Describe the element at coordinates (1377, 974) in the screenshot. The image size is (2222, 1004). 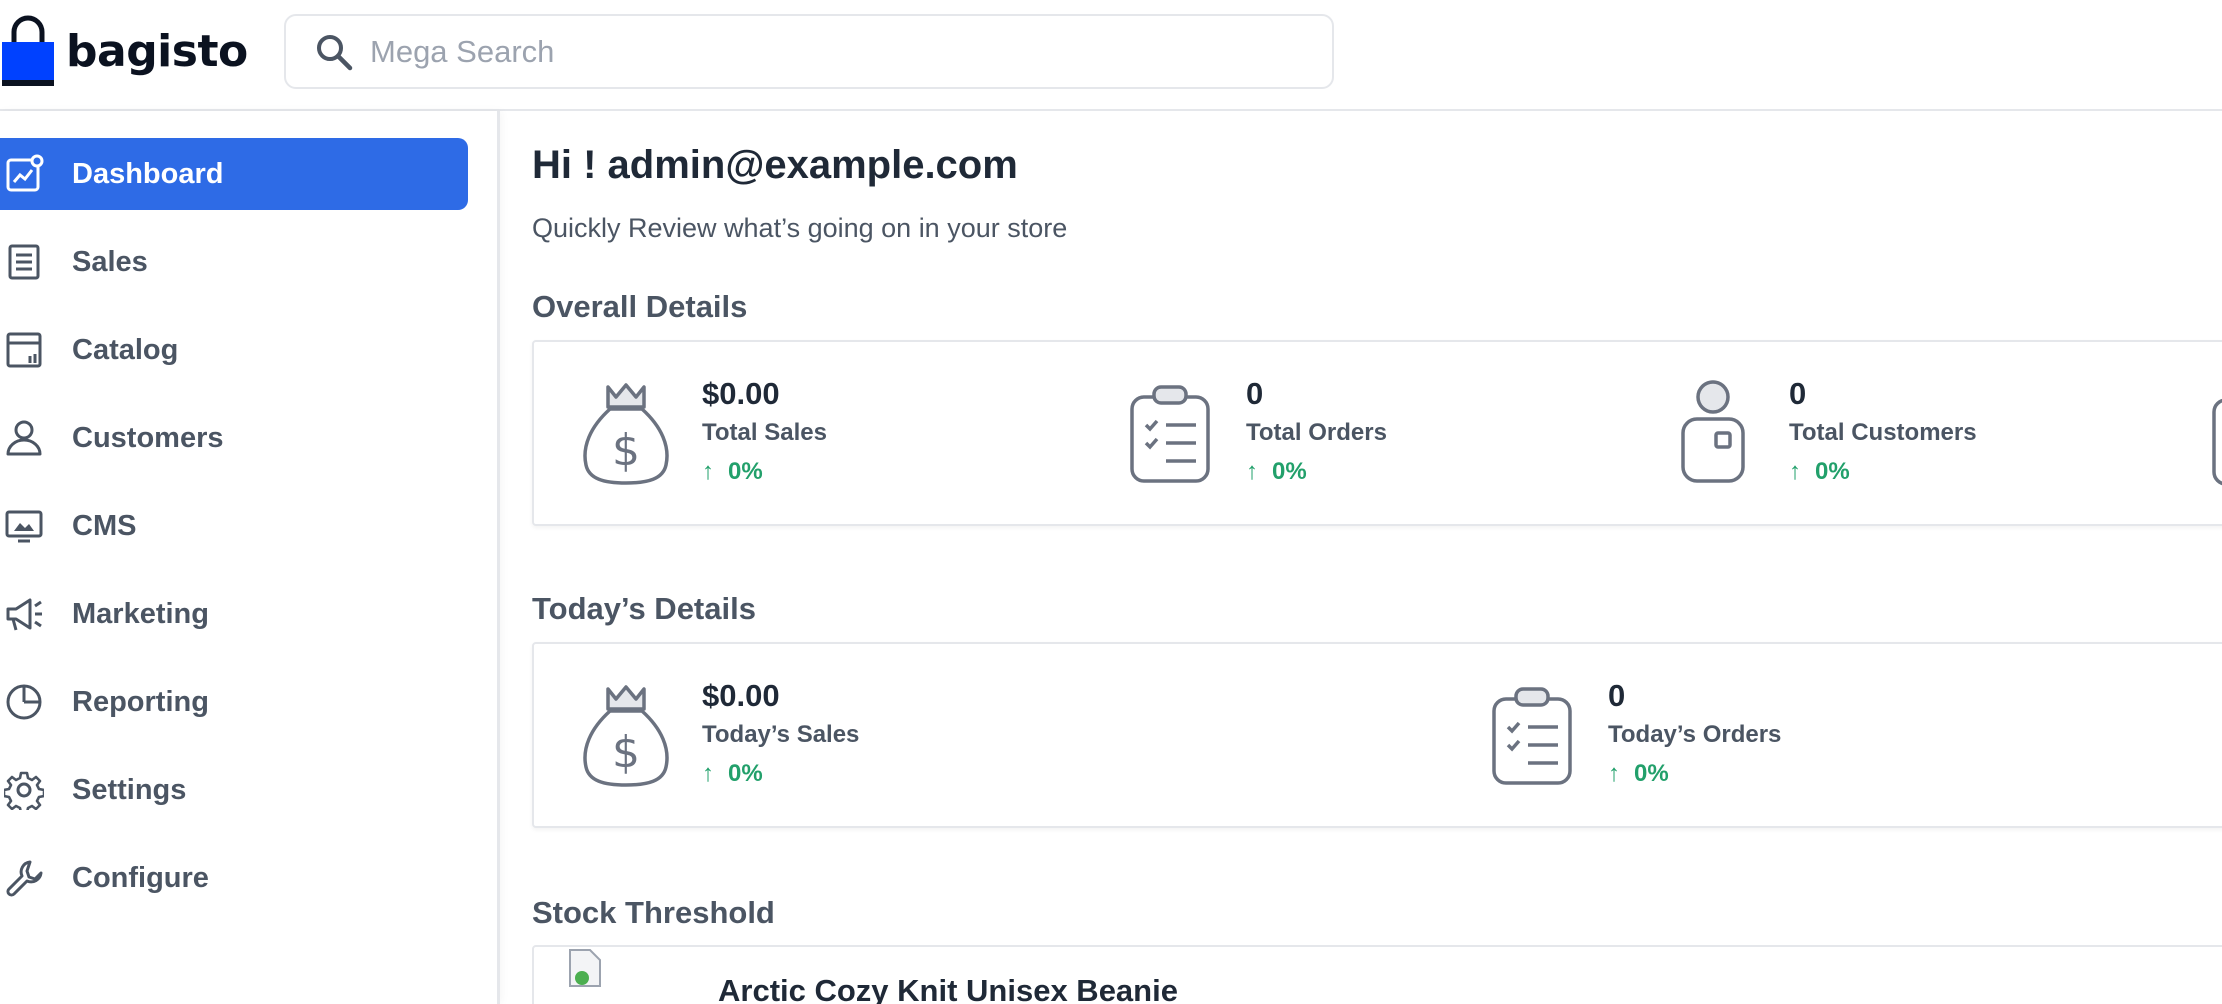
I see `stock-threshold-card: Arctic Cozy Knit Unisex Beanie` at that location.